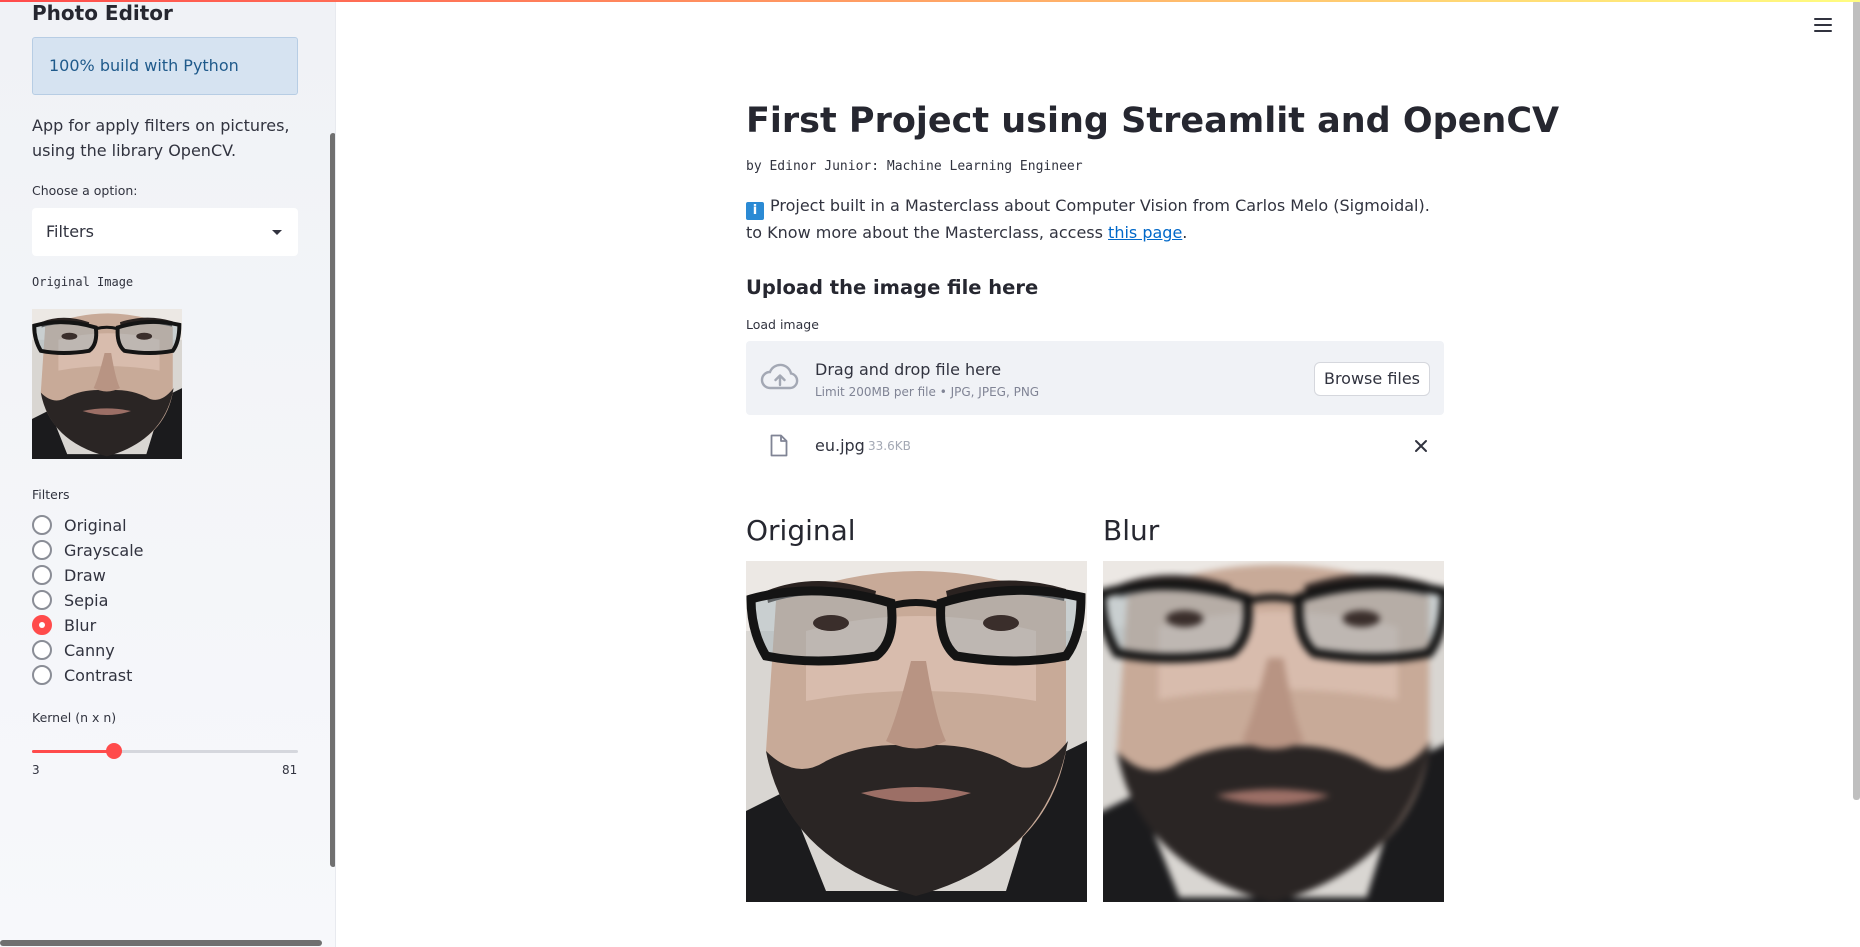 Image resolution: width=1860 pixels, height=947 pixels. Describe the element at coordinates (51, 494) in the screenshot. I see `filters-label: Filters` at that location.